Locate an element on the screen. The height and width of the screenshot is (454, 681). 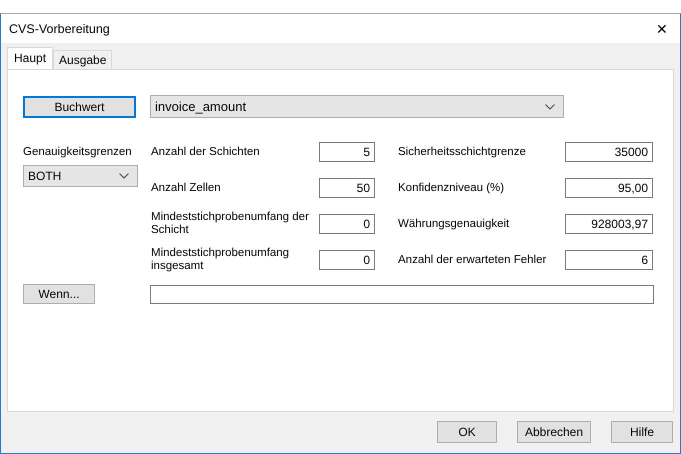
field-label: Genauigkeitsgrenzen is located at coordinates (78, 152).